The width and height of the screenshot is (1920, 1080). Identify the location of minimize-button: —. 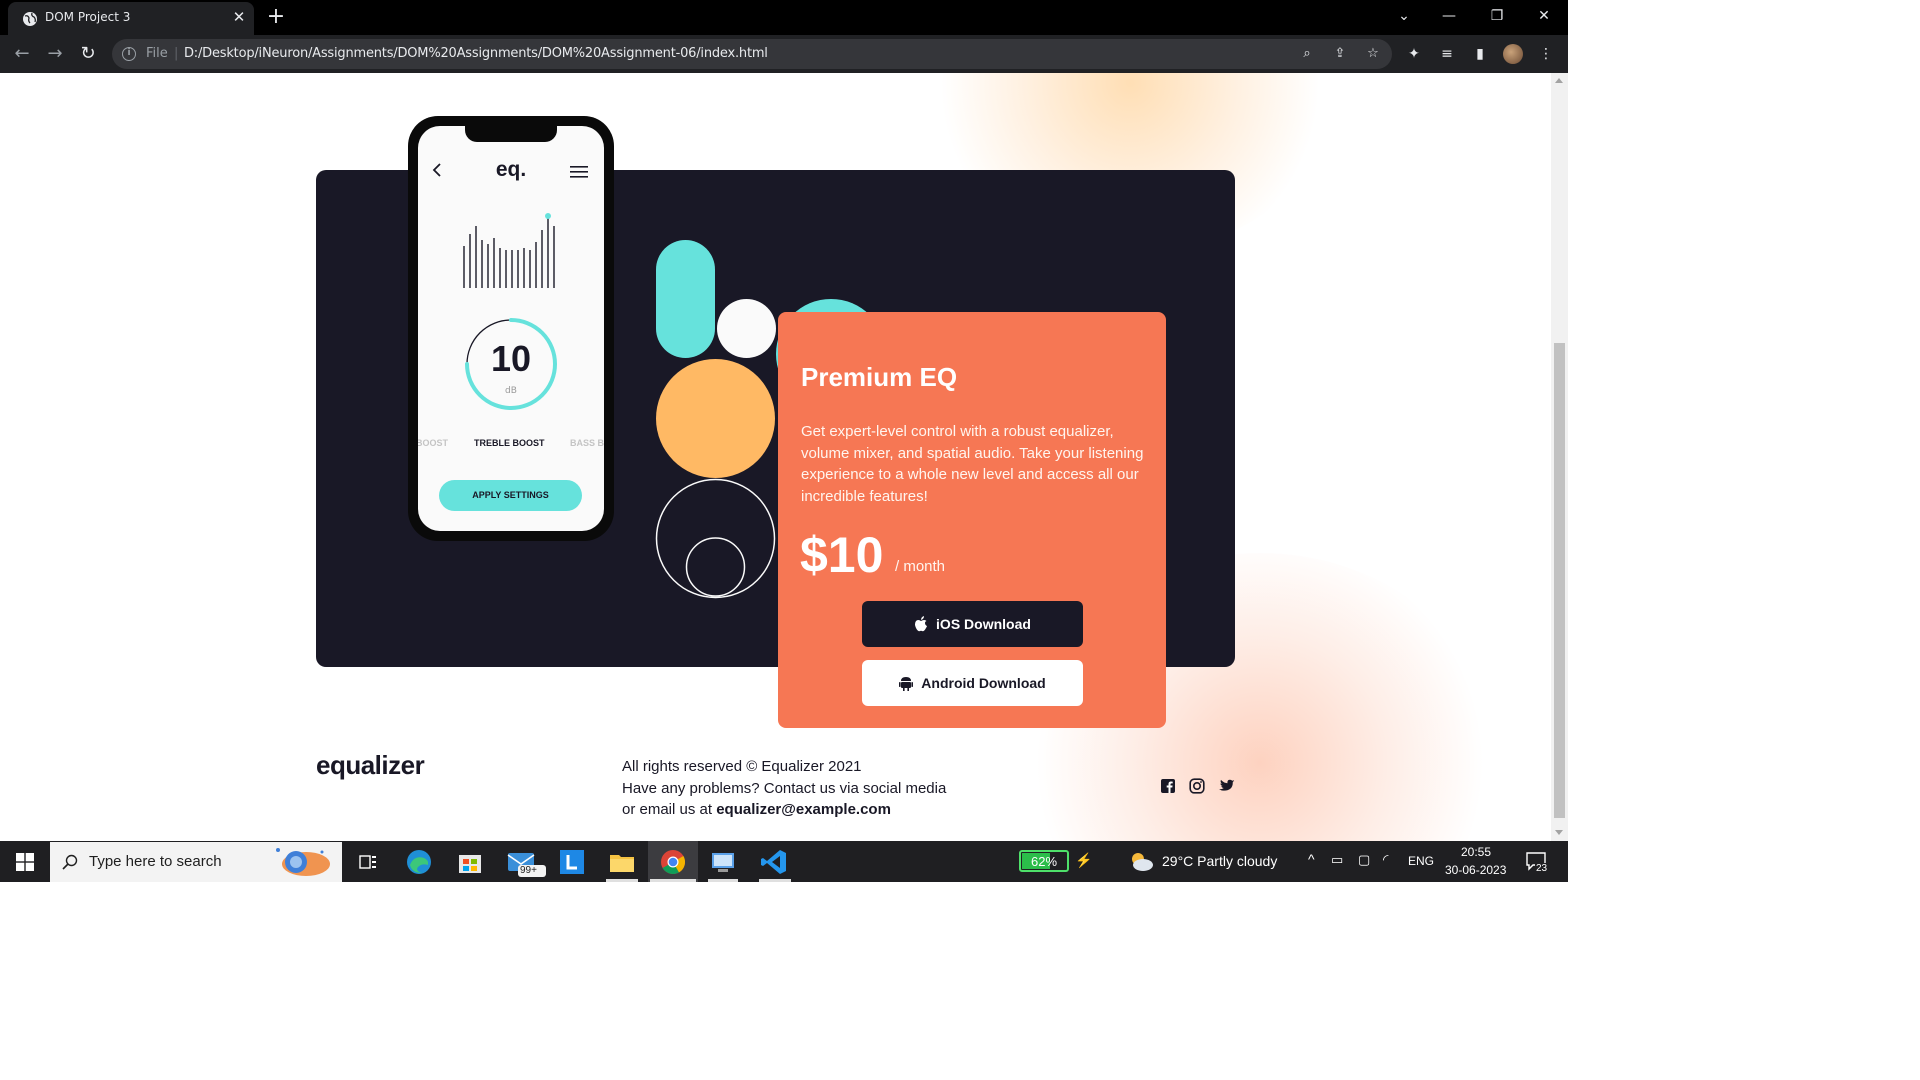
(1449, 16).